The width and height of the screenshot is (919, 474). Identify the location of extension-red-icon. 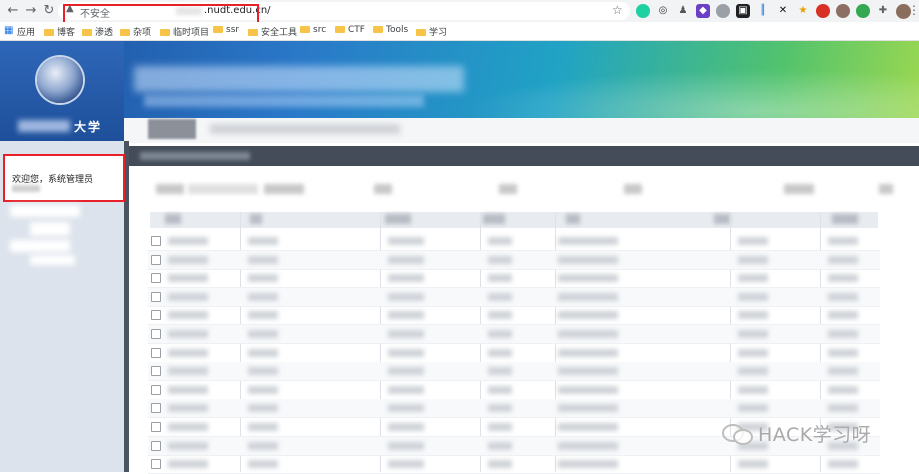
(823, 11).